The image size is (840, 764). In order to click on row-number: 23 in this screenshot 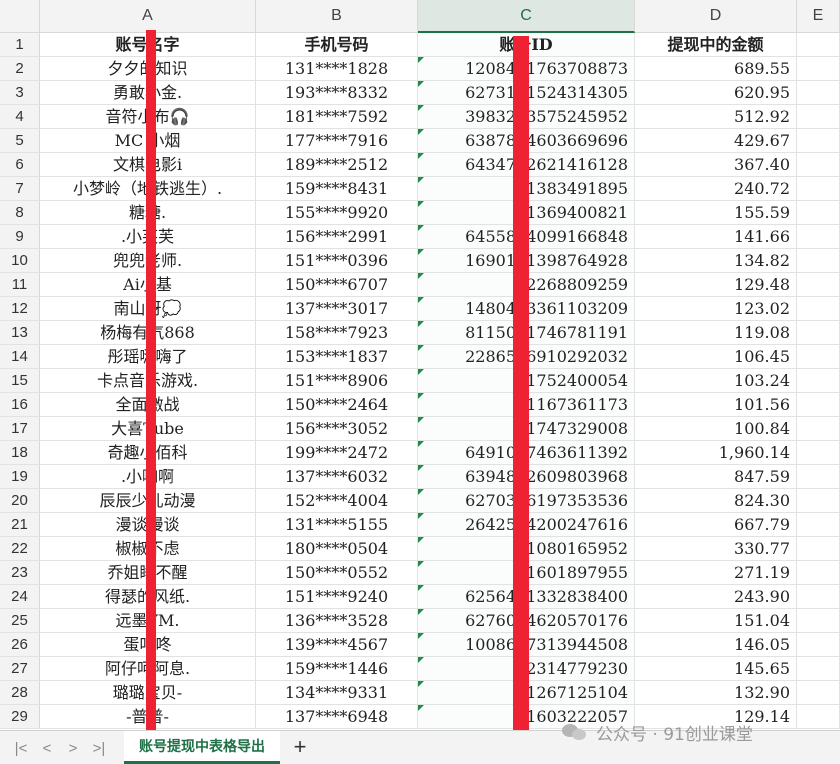, I will do `click(20, 573)`.